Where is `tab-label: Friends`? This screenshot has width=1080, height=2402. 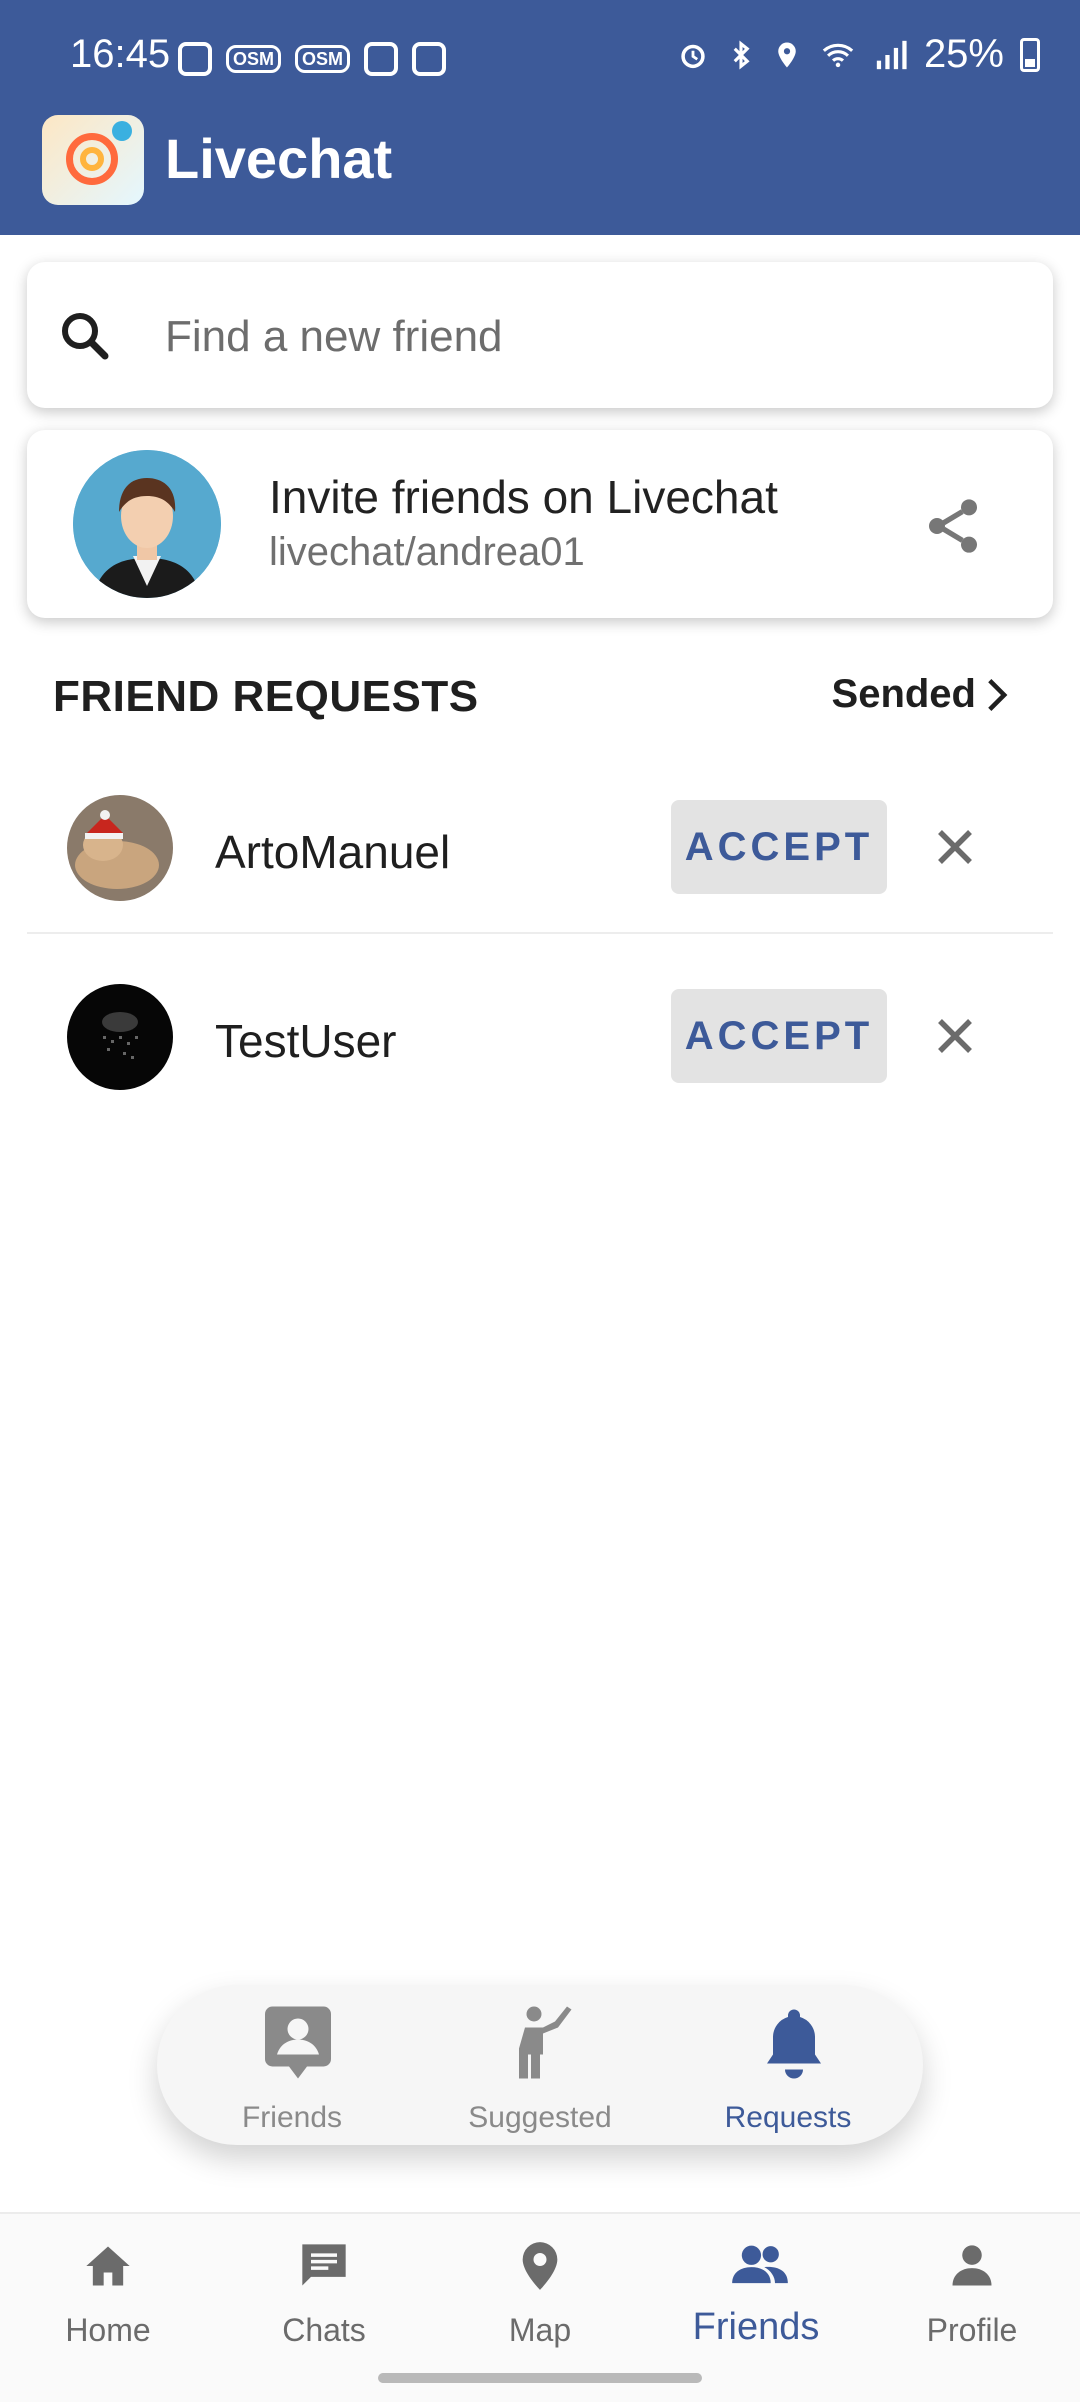
tab-label: Friends is located at coordinates (292, 2117).